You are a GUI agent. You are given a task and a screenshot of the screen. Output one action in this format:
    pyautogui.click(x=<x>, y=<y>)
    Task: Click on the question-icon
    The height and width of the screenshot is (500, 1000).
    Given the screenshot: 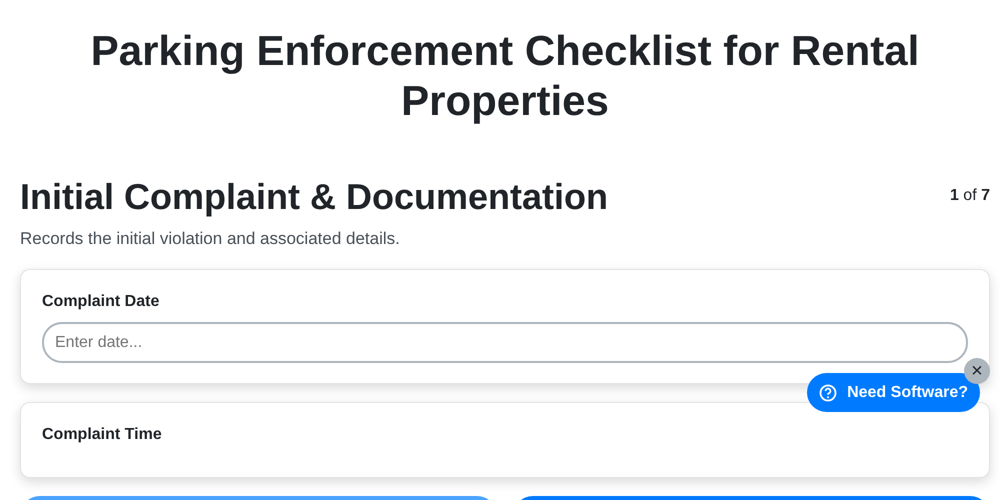 What is the action you would take?
    pyautogui.click(x=828, y=393)
    